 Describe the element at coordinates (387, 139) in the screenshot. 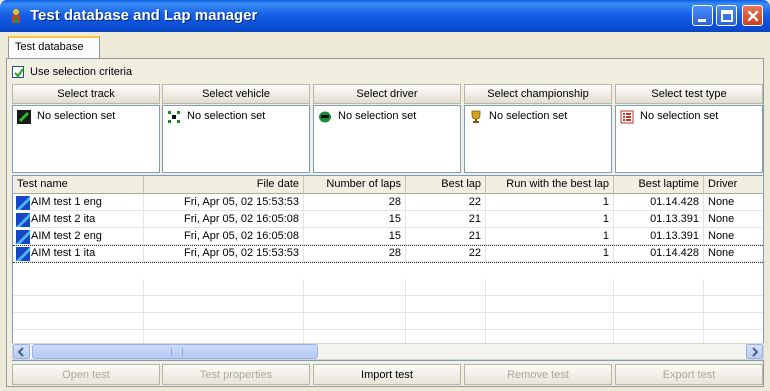

I see `driver-selection-list: No selection set` at that location.